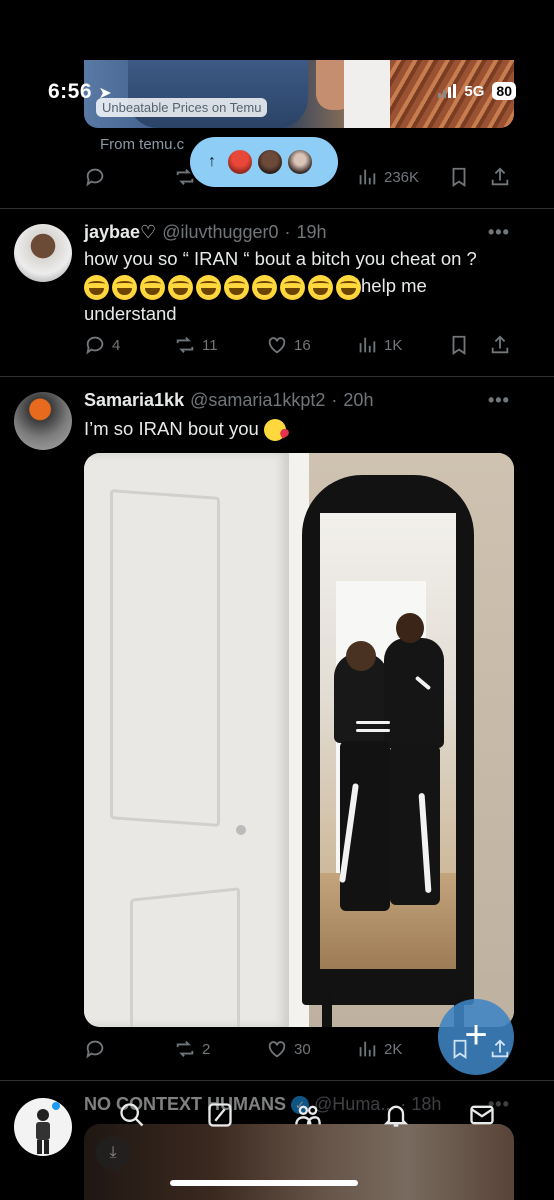 The height and width of the screenshot is (1200, 554). Describe the element at coordinates (222, 287) in the screenshot. I see `tears-of-joy-emoji-row` at that location.